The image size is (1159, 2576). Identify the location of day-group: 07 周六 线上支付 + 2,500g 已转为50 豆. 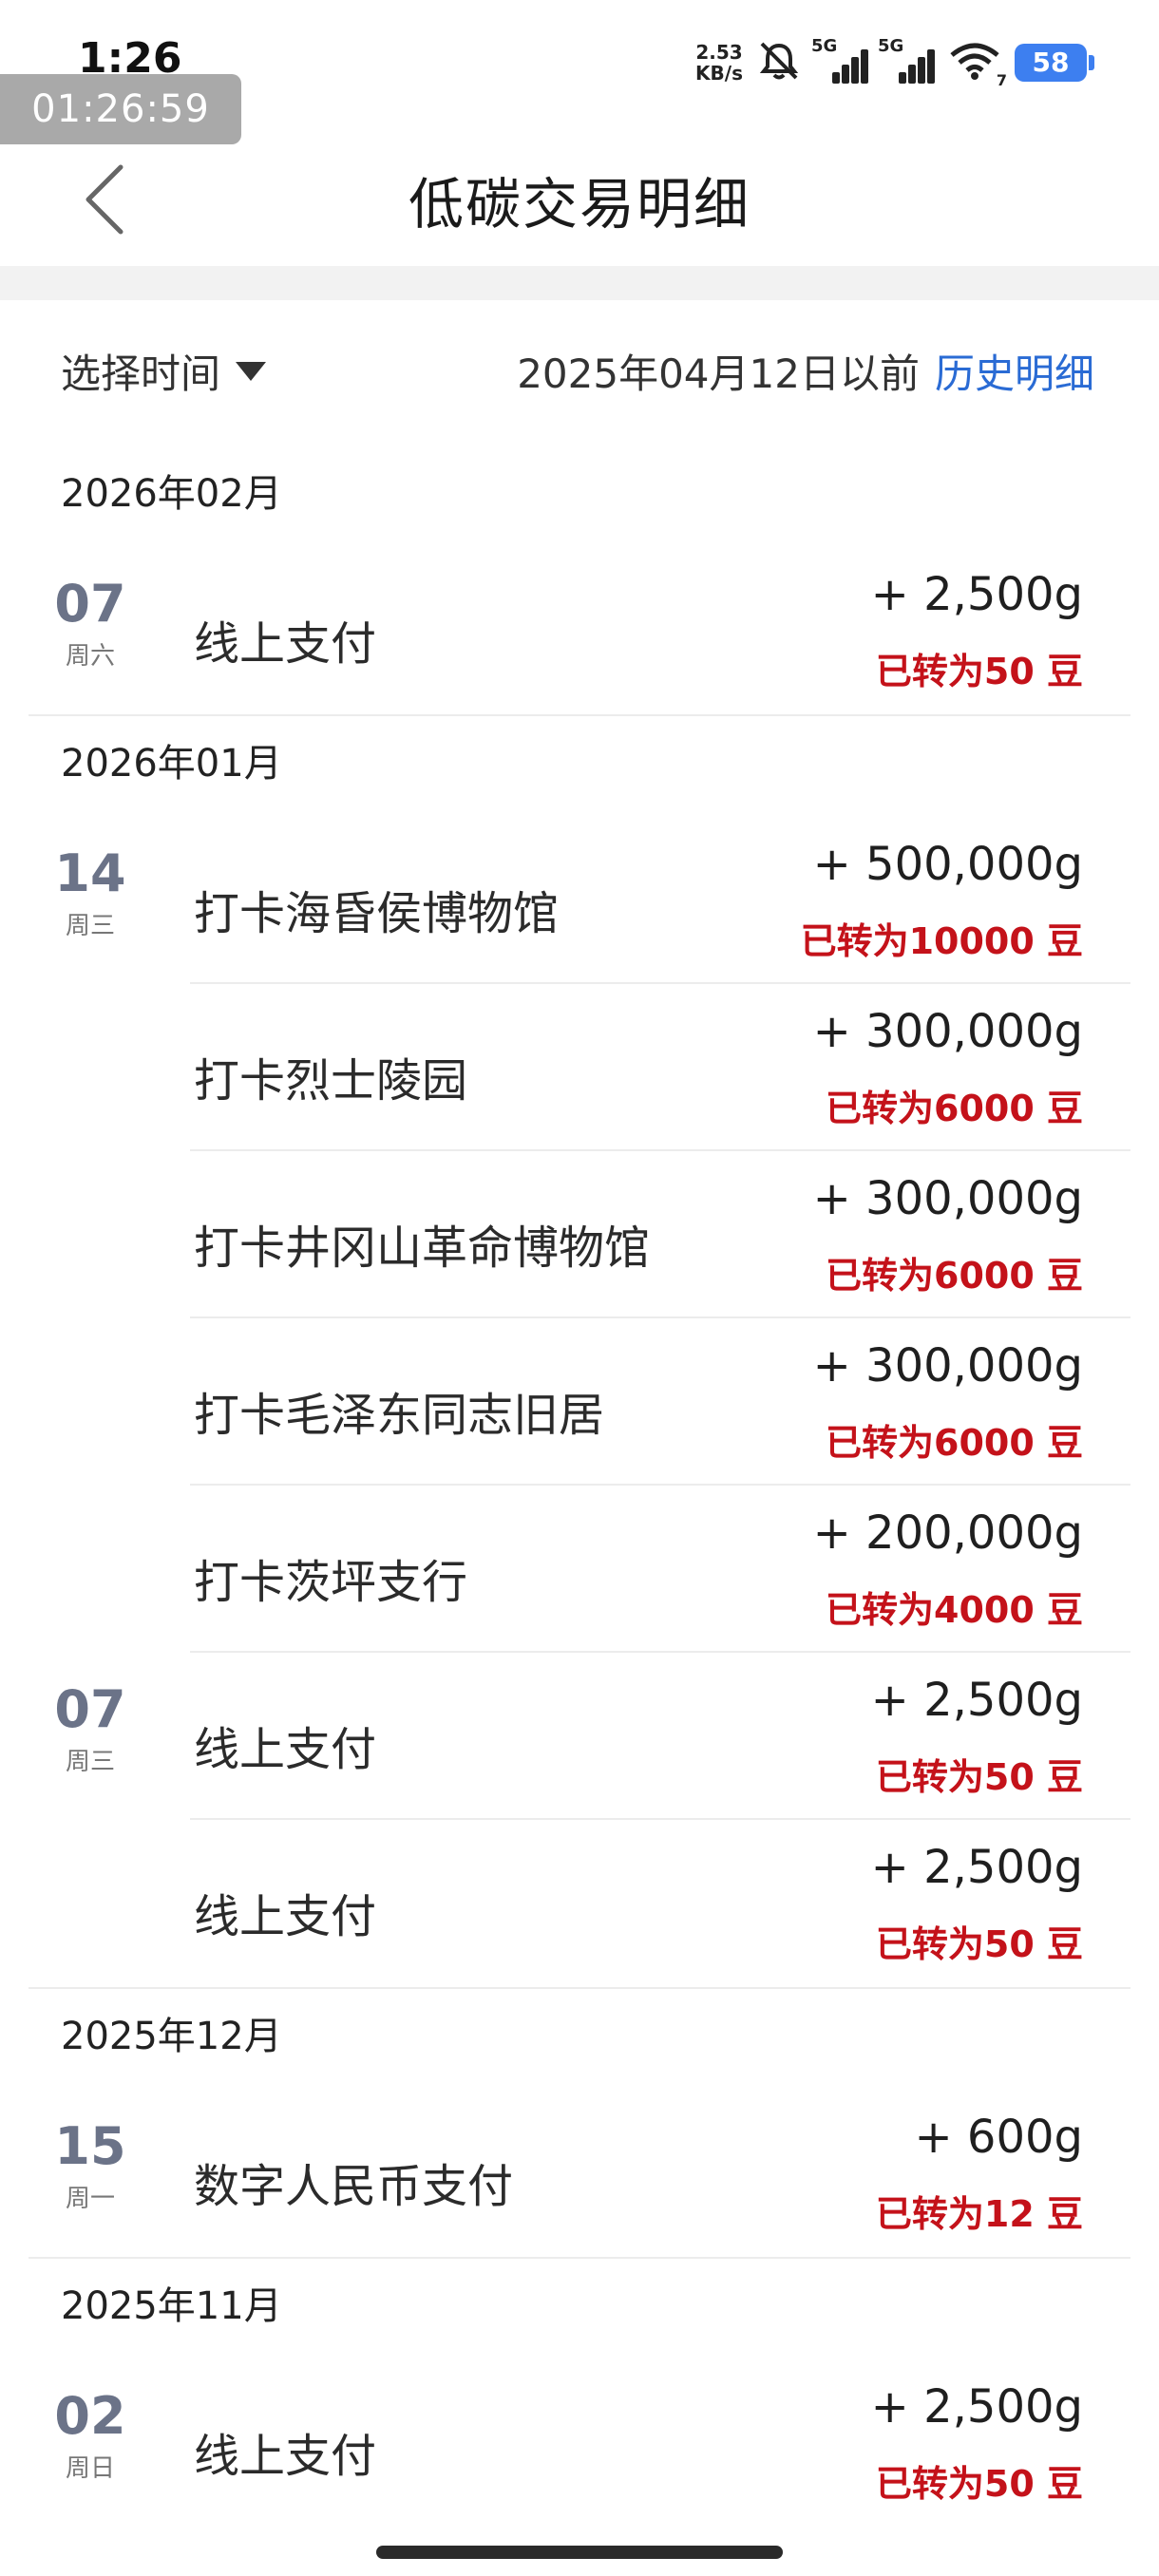
(579, 630).